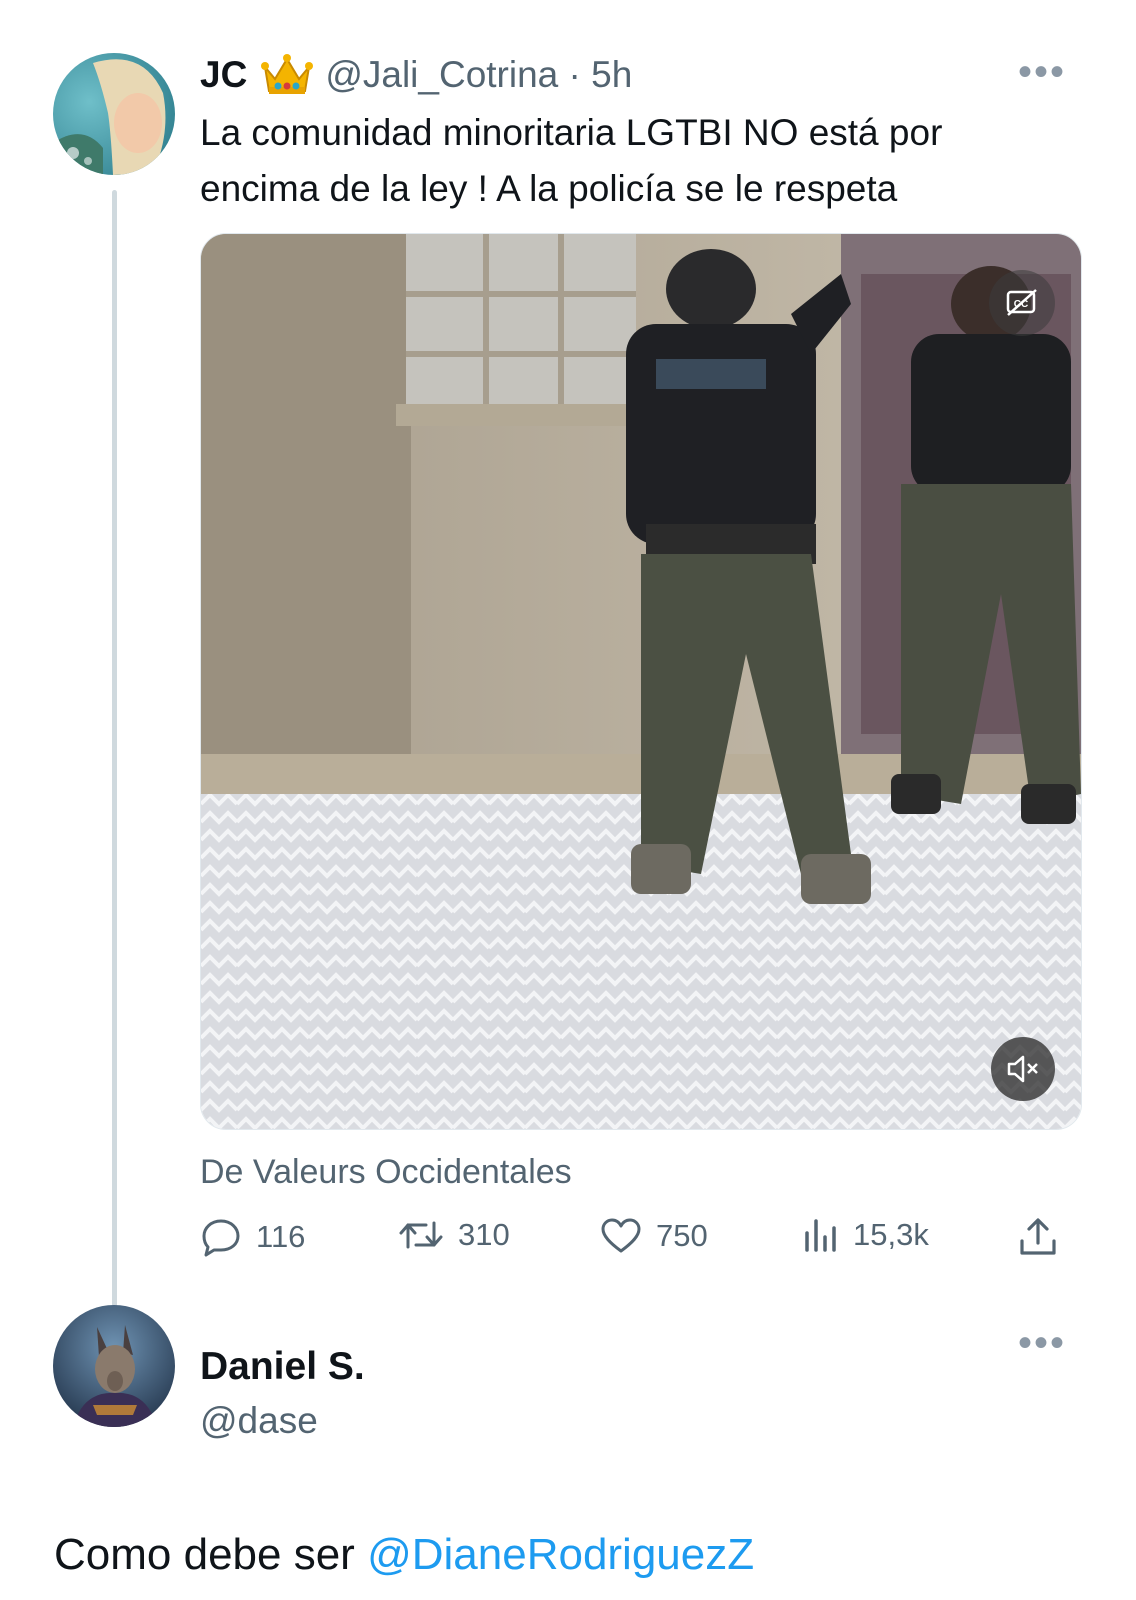 This screenshot has width=1136, height=1600. What do you see at coordinates (223, 75) in the screenshot?
I see `author-name: JC` at bounding box center [223, 75].